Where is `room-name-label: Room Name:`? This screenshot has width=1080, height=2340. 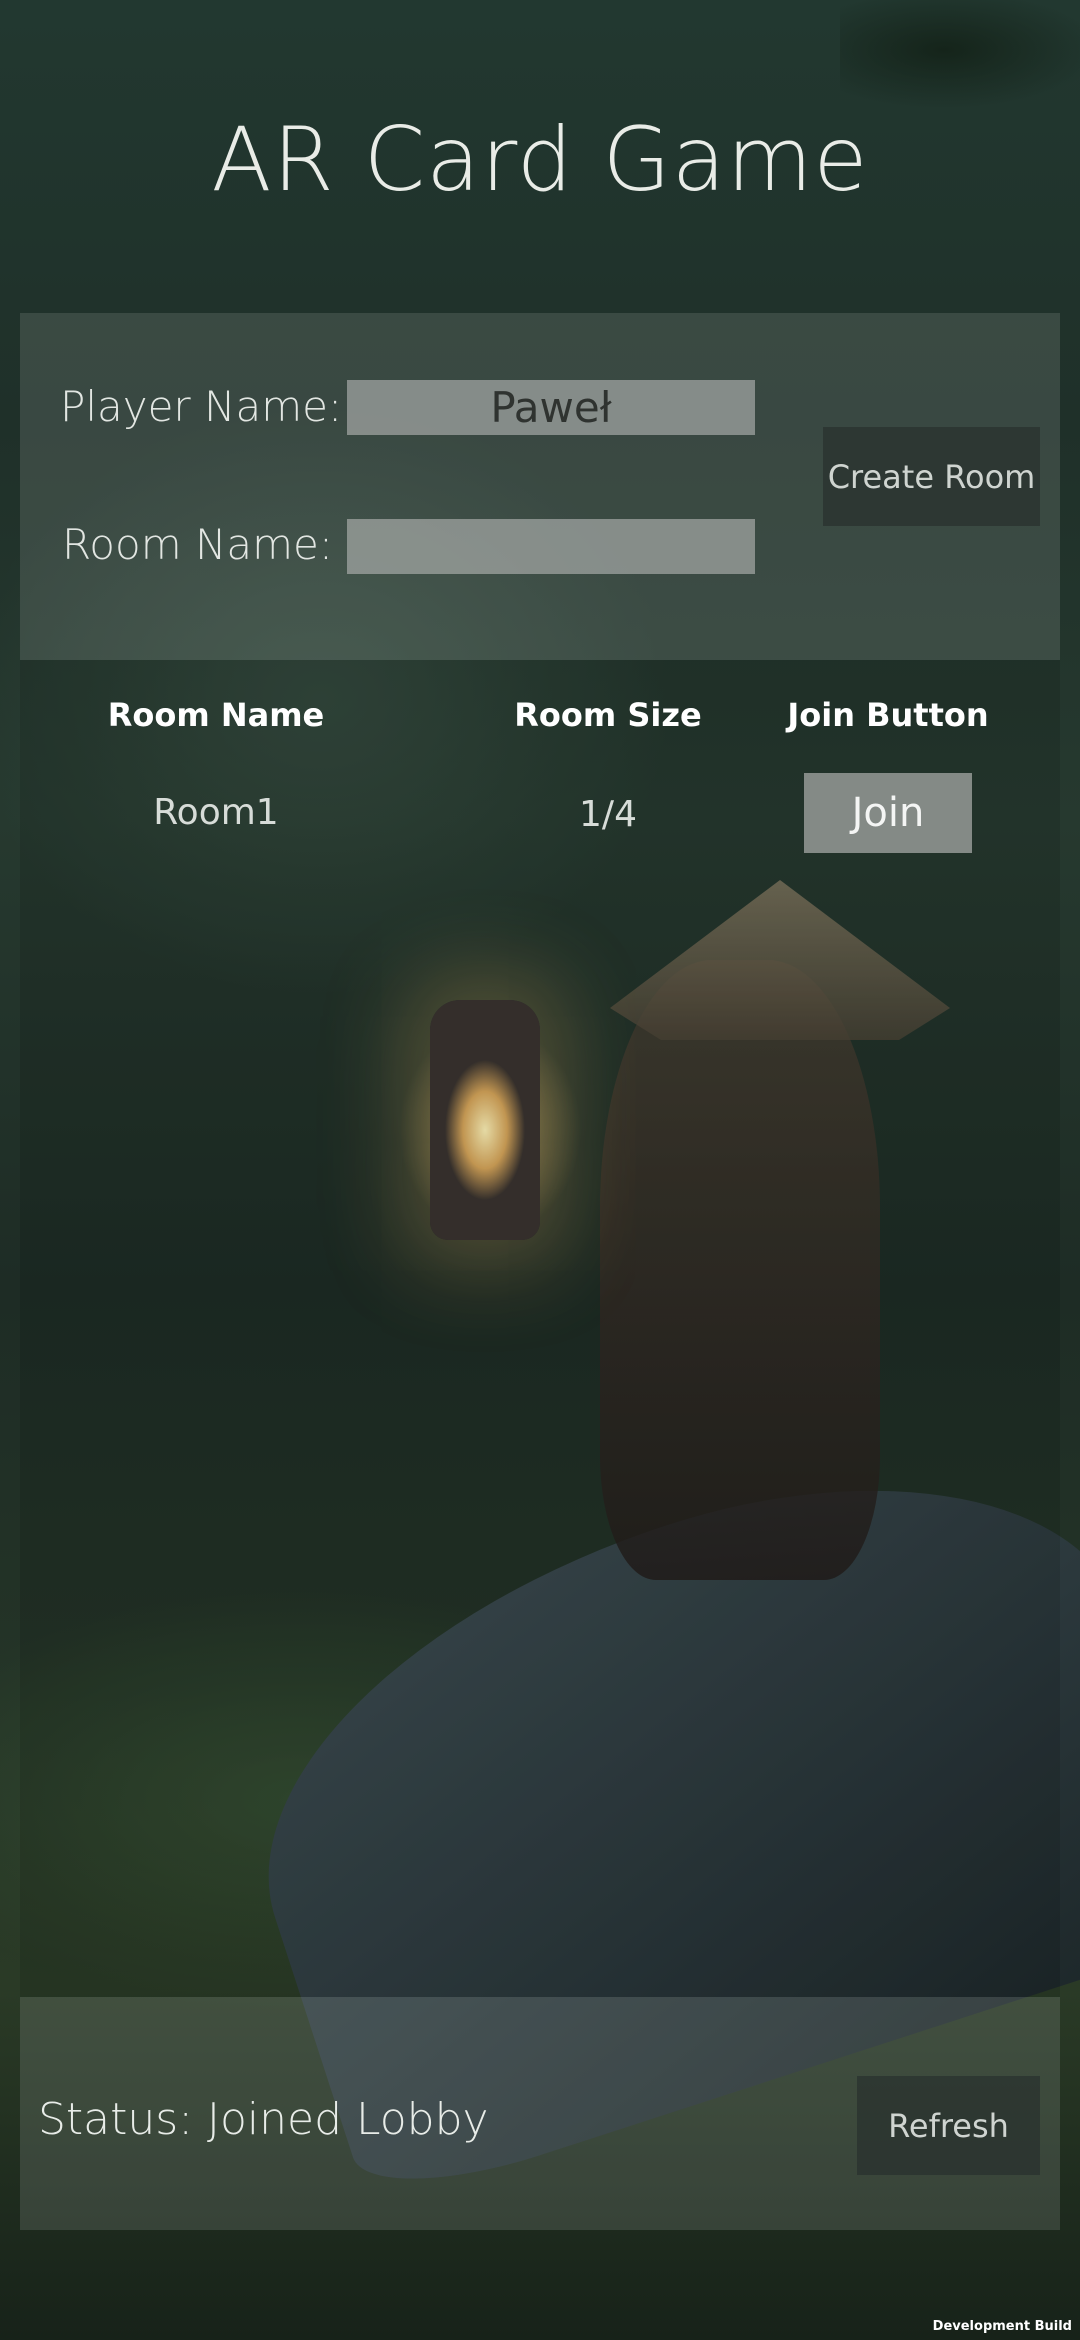
room-name-label: Room Name: is located at coordinates (198, 544).